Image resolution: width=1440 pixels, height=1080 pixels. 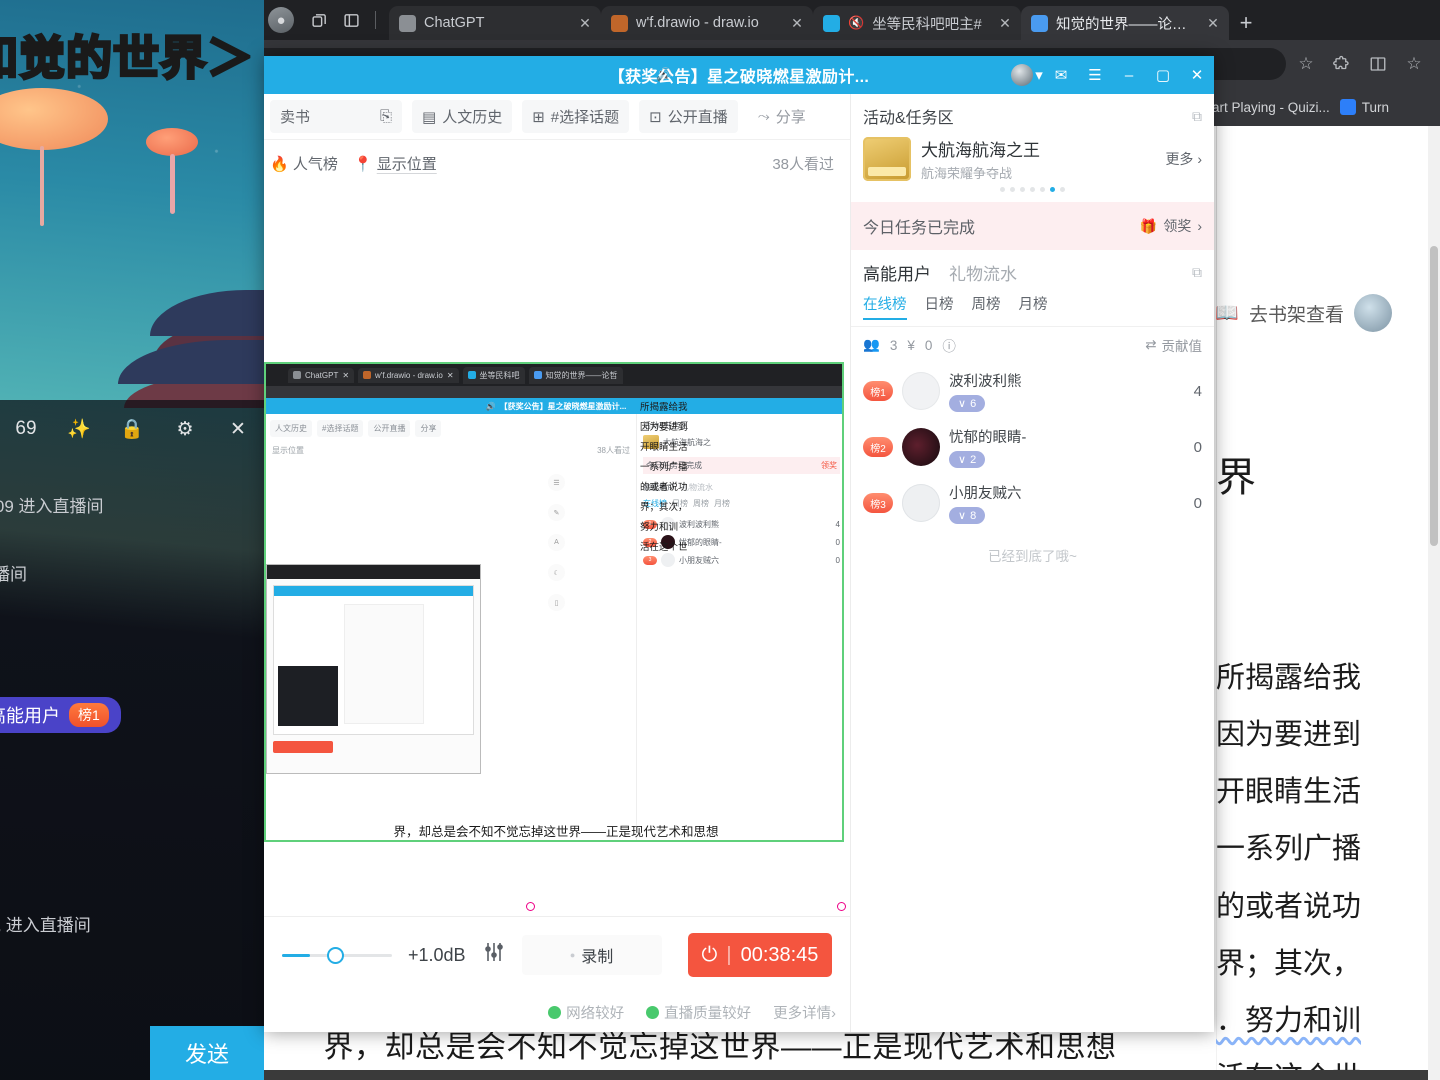 What do you see at coordinates (613, 450) in the screenshot?
I see `nested-viewer-count: 38人看过` at bounding box center [613, 450].